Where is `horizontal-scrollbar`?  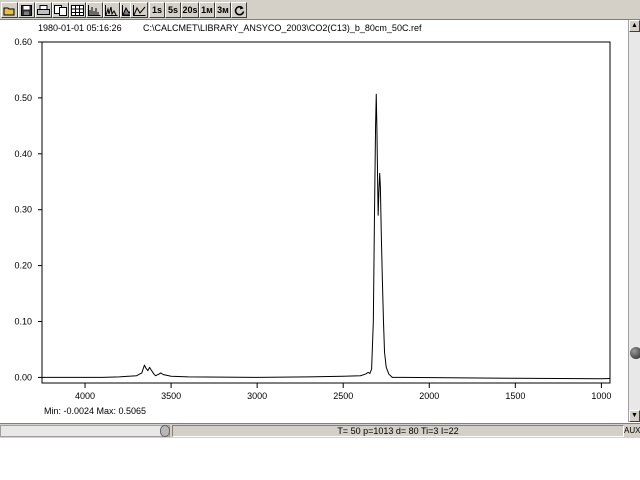
horizontal-scrollbar is located at coordinates (85, 431).